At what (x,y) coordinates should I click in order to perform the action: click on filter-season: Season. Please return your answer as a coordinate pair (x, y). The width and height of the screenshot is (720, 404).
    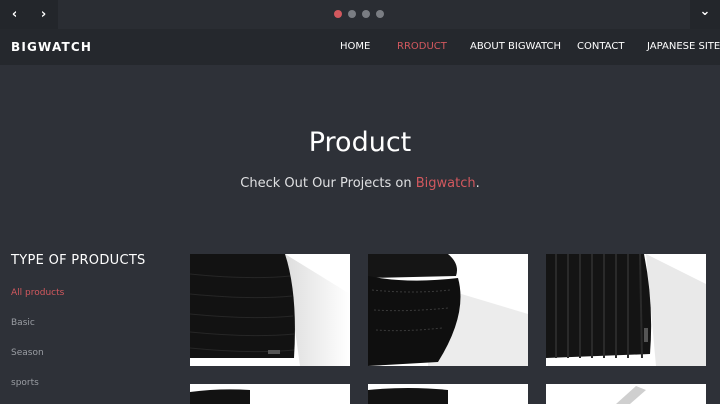
    Looking at the image, I should click on (27, 353).